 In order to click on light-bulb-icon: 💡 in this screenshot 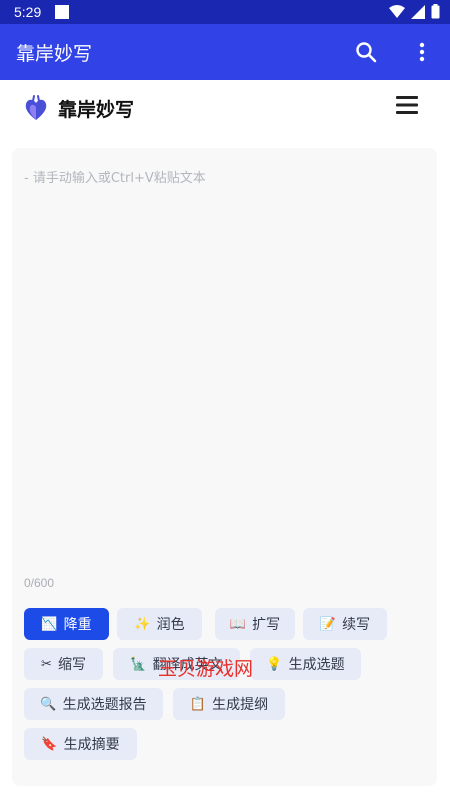, I will do `click(274, 664)`.